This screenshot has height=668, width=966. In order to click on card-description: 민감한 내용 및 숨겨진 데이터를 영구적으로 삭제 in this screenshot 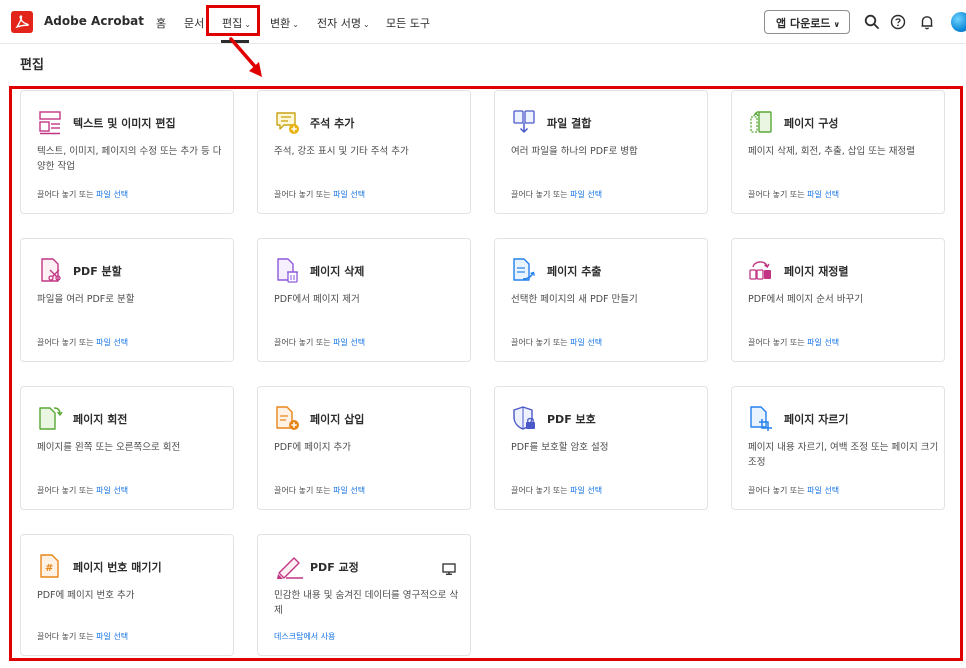, I will do `click(366, 603)`.